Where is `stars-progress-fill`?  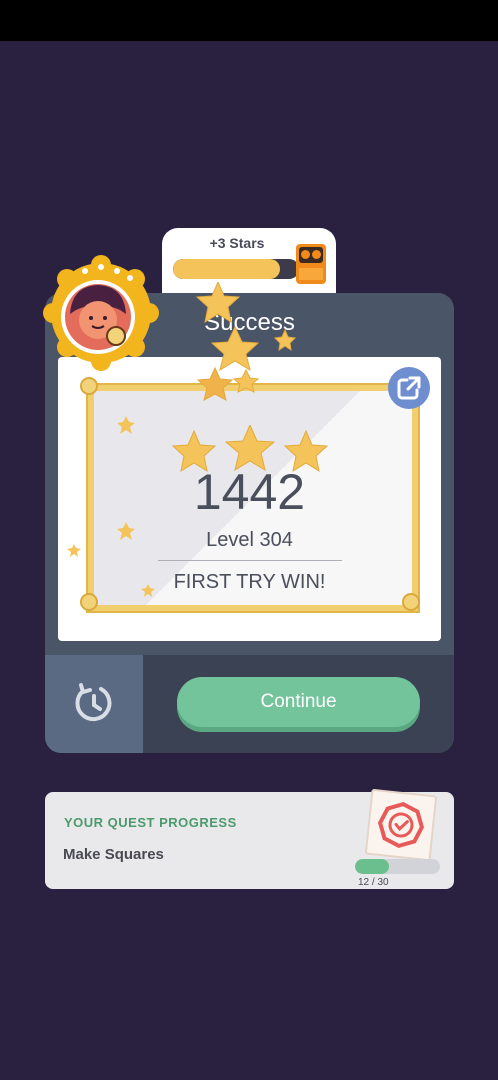
stars-progress-fill is located at coordinates (227, 269).